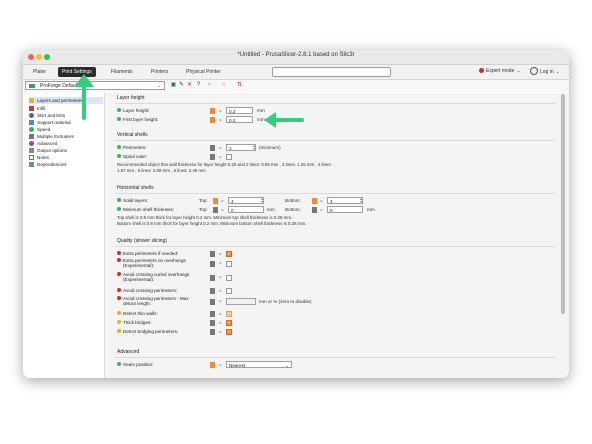 The width and height of the screenshot is (592, 444). Describe the element at coordinates (84, 97) in the screenshot. I see `arrow-to-print-settings-tab` at that location.